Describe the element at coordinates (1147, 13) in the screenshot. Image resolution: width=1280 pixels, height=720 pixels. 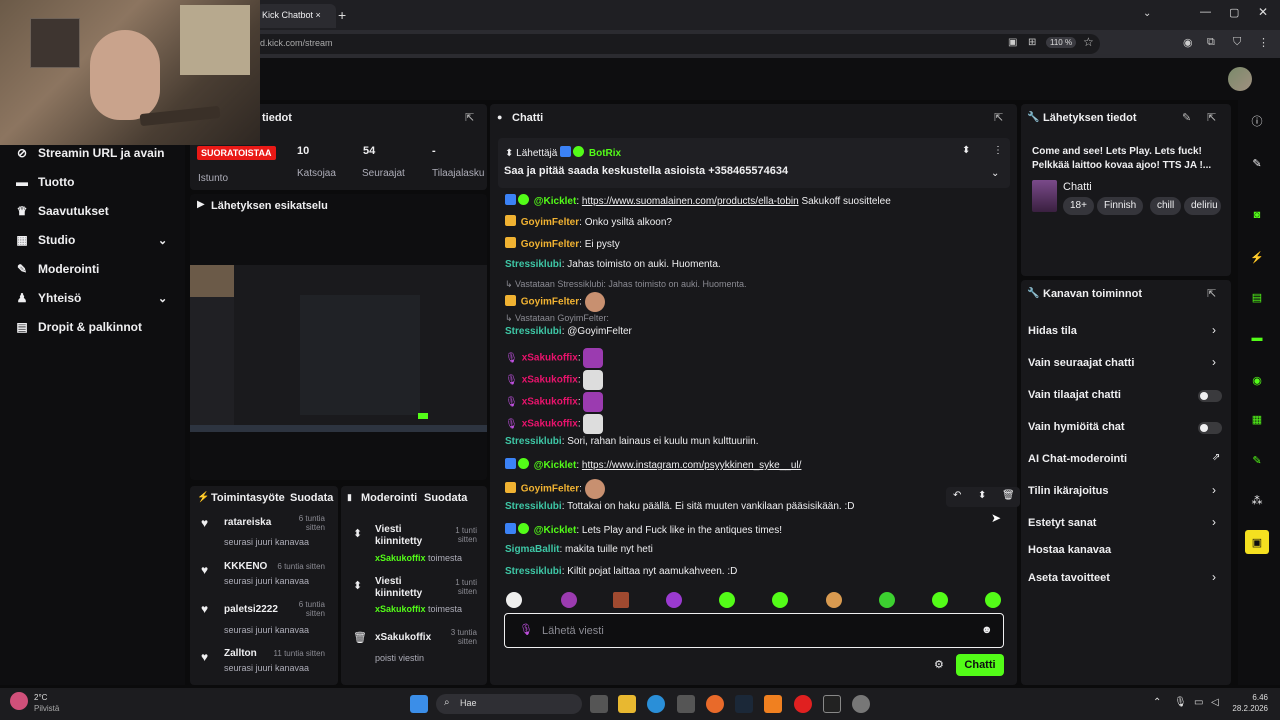
I see `tab-list-icon: ⌄` at that location.